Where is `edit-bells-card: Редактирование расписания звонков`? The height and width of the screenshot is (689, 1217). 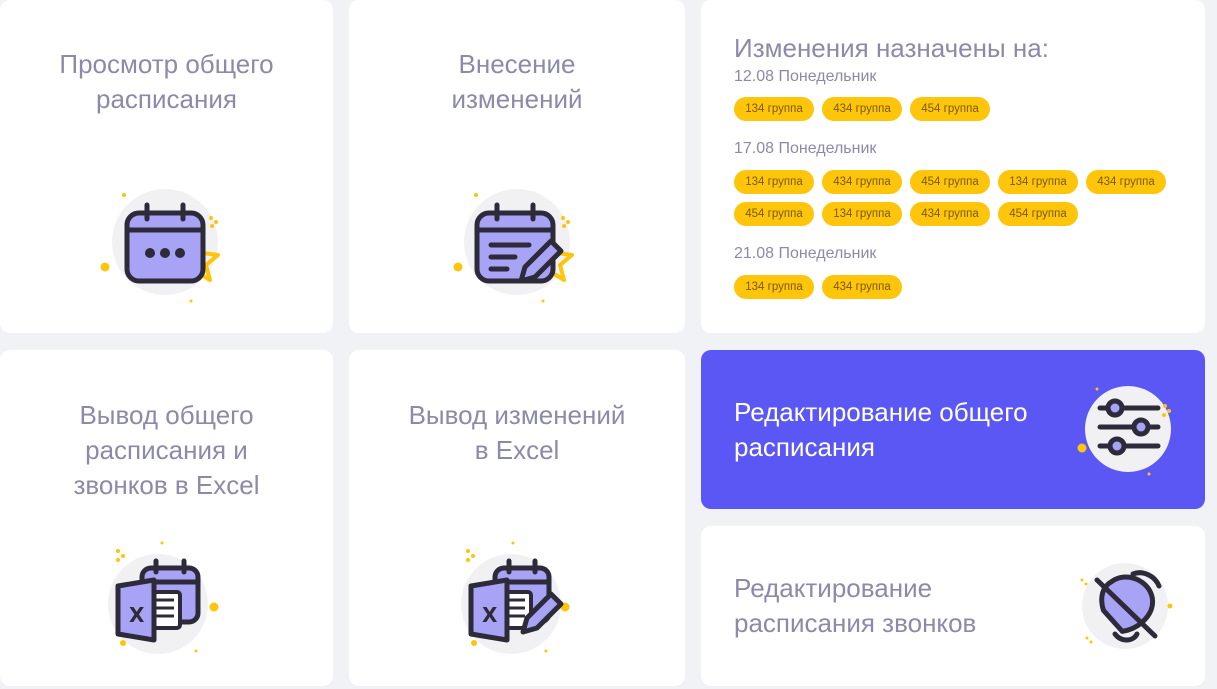 edit-bells-card: Редактирование расписания звонков is located at coordinates (953, 606).